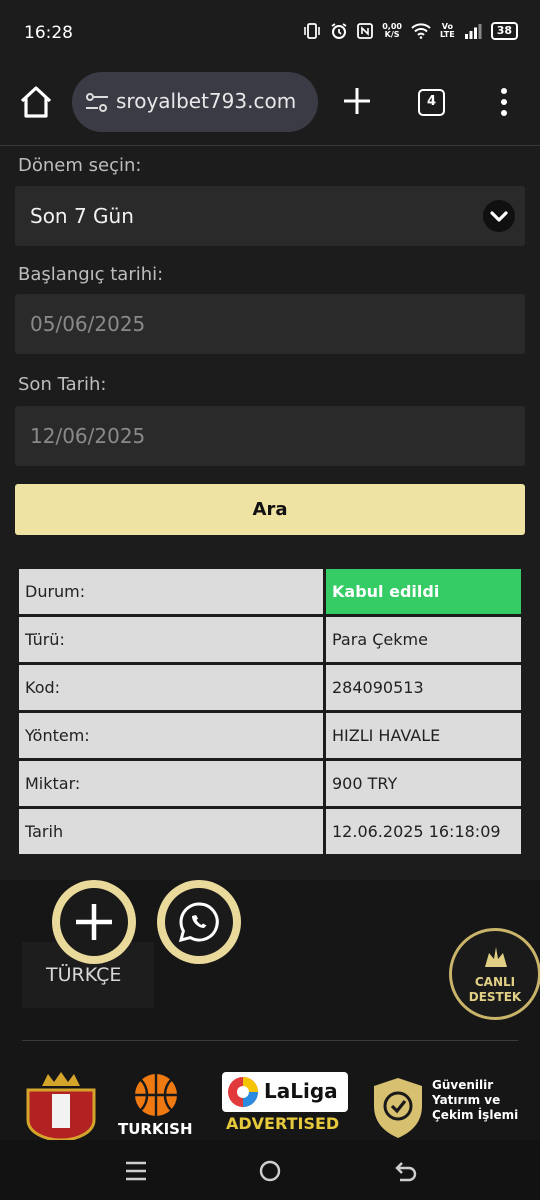  Describe the element at coordinates (475, 1115) in the screenshot. I see `trust-line3: Çekim İşlemi` at that location.